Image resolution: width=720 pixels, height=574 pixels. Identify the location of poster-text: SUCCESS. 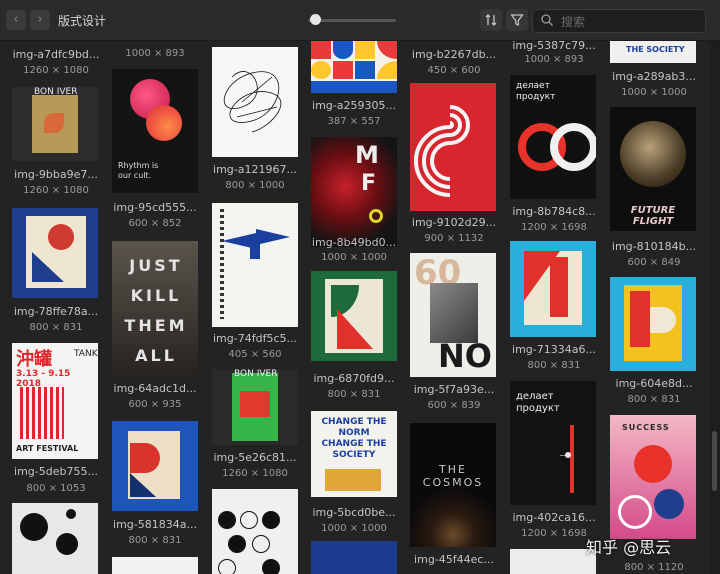
(646, 427).